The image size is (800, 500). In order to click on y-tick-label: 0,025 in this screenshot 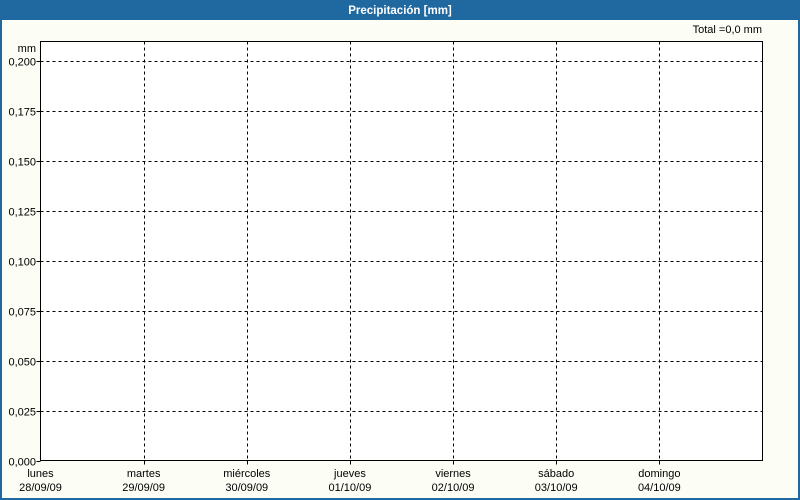, I will do `click(22, 413)`.